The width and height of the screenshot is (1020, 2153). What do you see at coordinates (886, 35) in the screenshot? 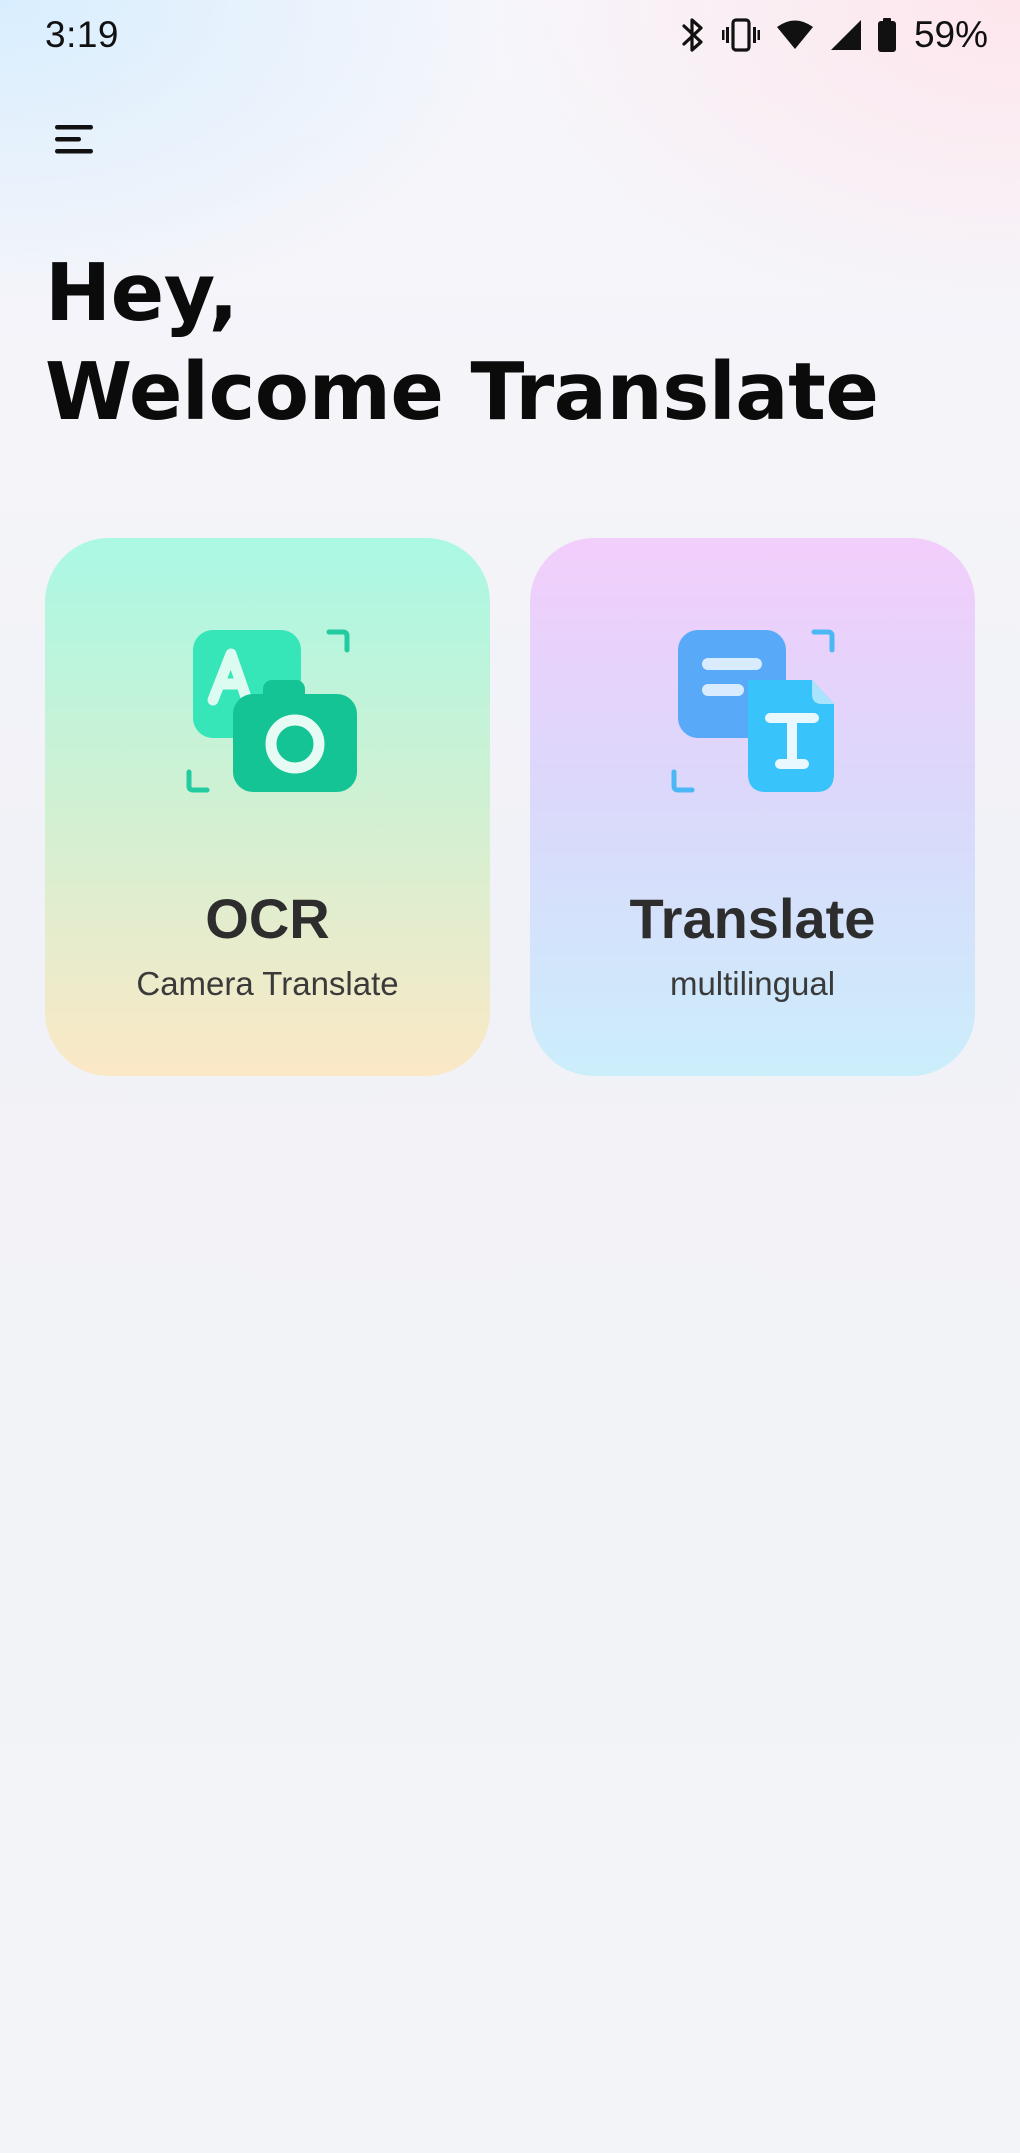
I see `battery-icon` at bounding box center [886, 35].